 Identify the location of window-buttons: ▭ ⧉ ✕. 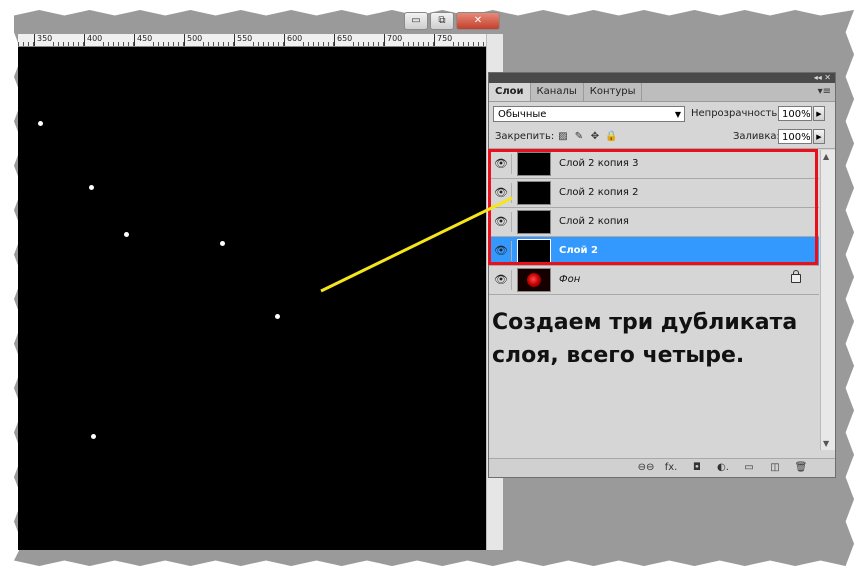
(452, 21).